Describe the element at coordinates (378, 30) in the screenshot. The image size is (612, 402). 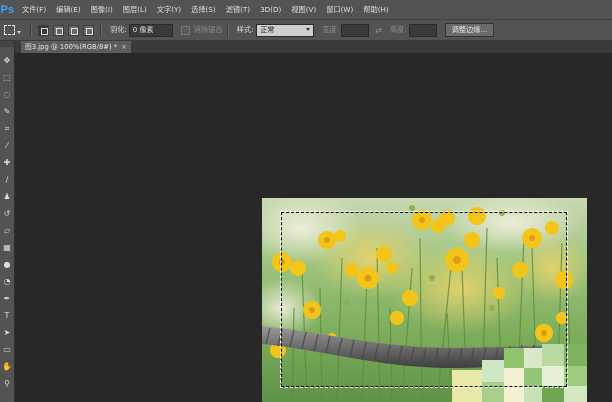
I see `swap-icon: ⇄` at that location.